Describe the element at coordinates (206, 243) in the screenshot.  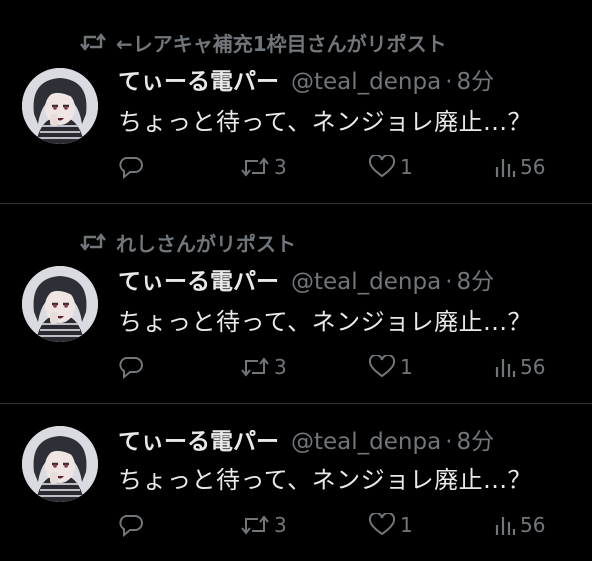
I see `repost-label: れしさんがリポスト` at that location.